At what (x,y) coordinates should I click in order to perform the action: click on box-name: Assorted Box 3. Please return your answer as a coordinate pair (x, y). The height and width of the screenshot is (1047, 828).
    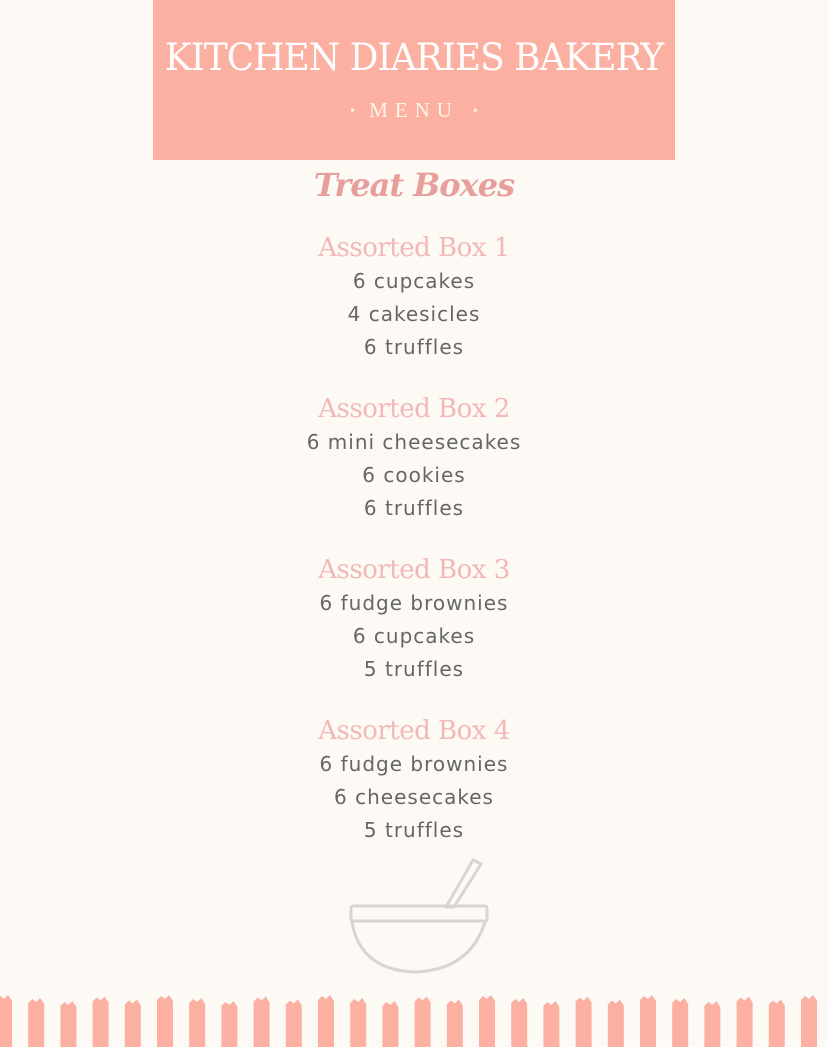
    Looking at the image, I should click on (414, 570).